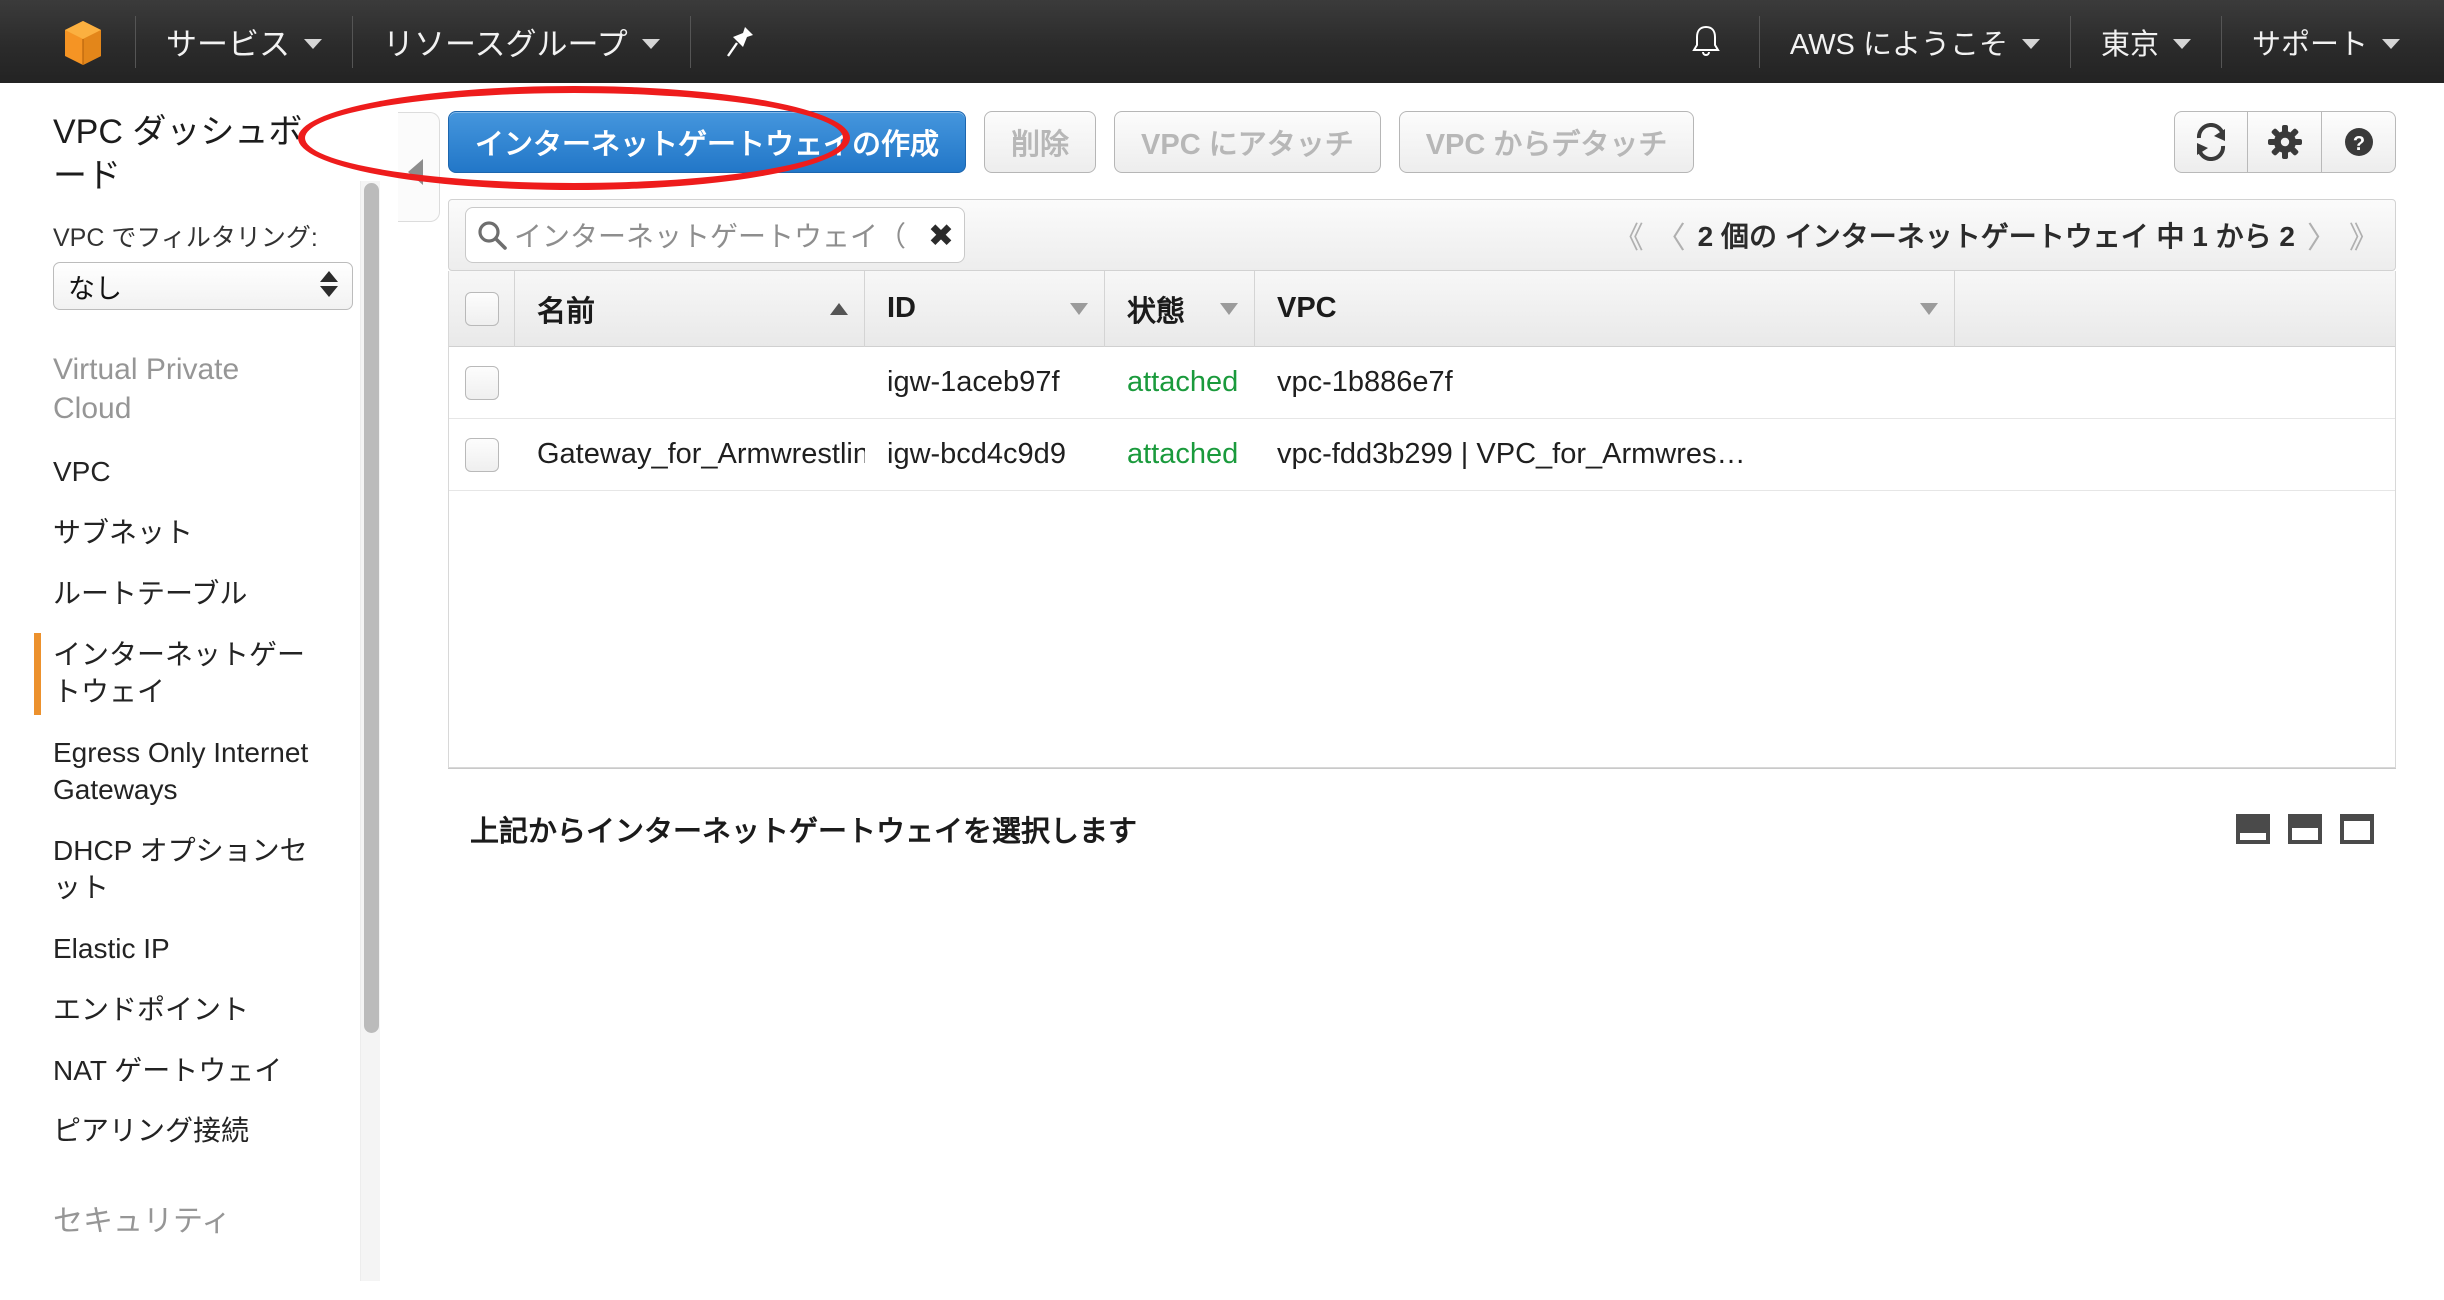  What do you see at coordinates (1307, 308) in the screenshot?
I see `column-header-vpc-label: VPC` at bounding box center [1307, 308].